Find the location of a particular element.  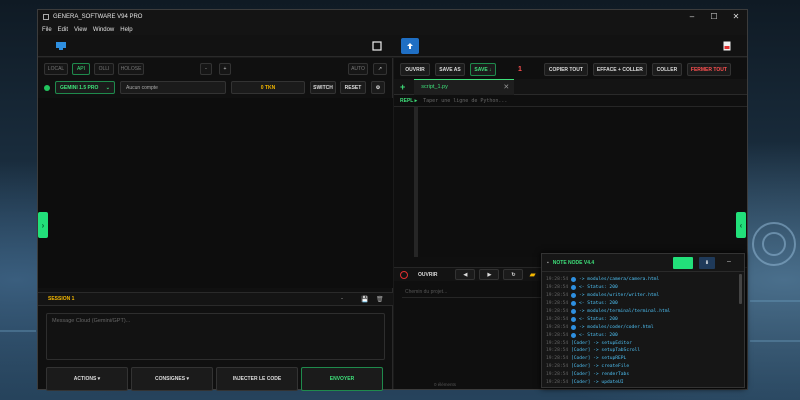

file-tab: script_1.py ✕ is located at coordinates (464, 86).